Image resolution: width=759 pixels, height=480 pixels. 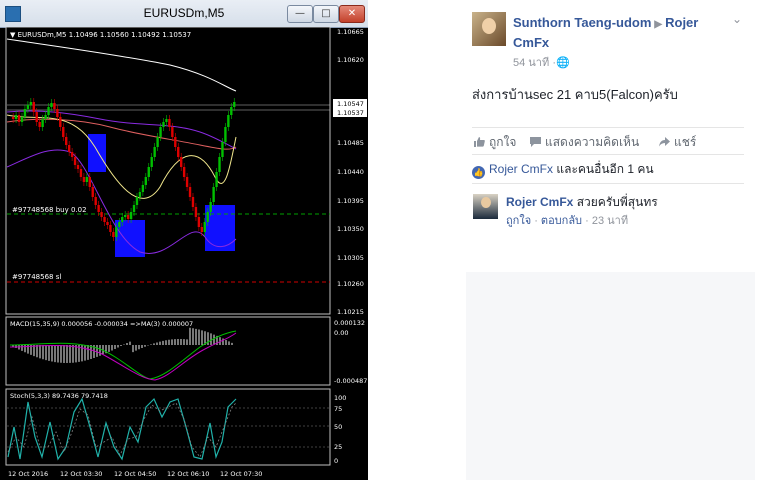 What do you see at coordinates (350, 258) in the screenshot?
I see `price-label: 1.10305` at bounding box center [350, 258].